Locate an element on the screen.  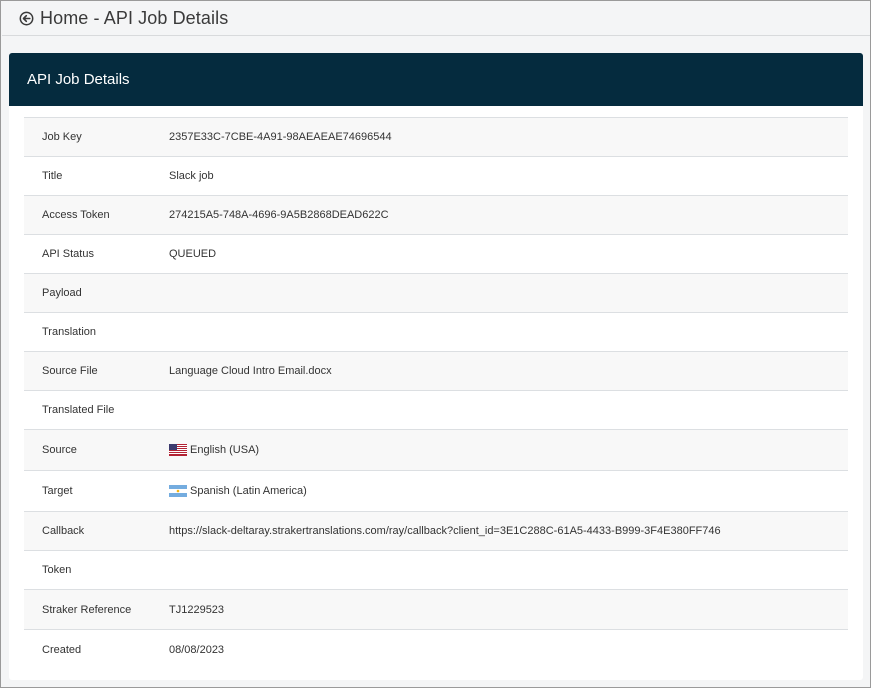
detail-value: 2357E33C-7CBE-4A91-98AEAEAE74696544 is located at coordinates (280, 137).